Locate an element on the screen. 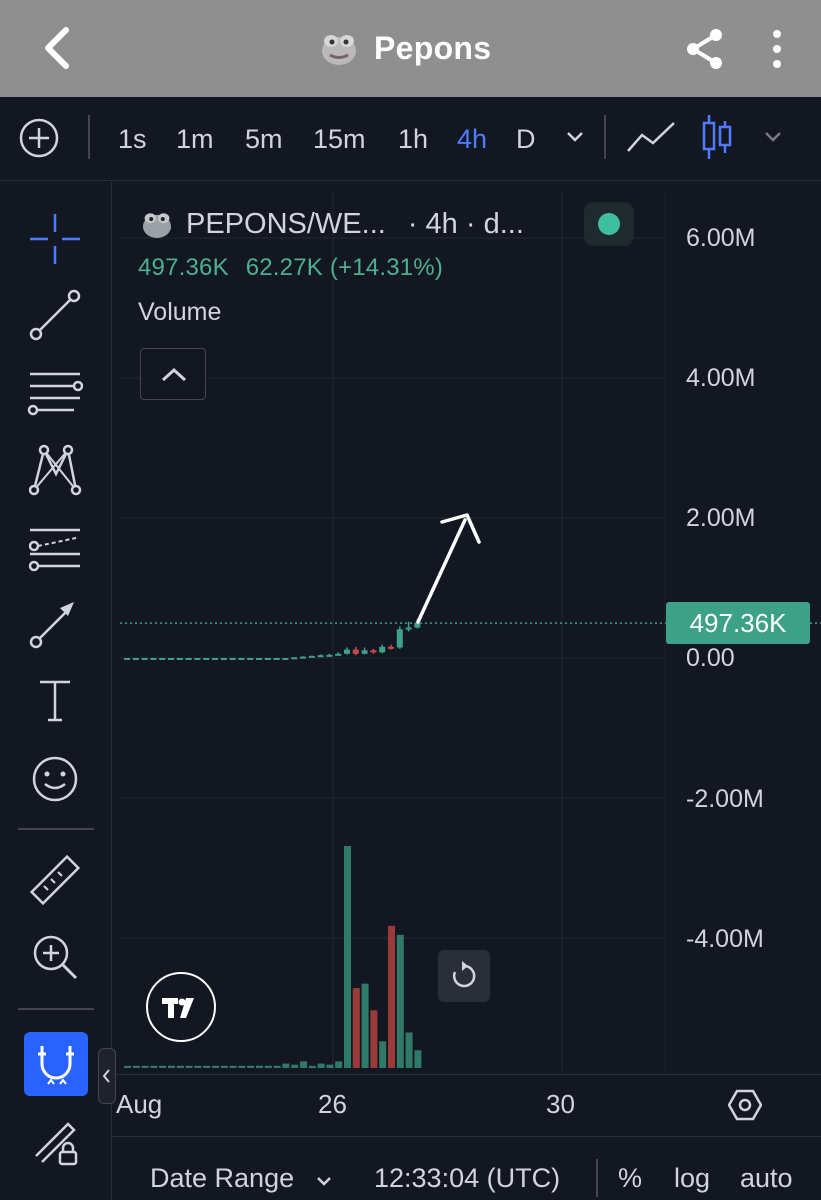  price-axis-label: 4.00M is located at coordinates (721, 378).